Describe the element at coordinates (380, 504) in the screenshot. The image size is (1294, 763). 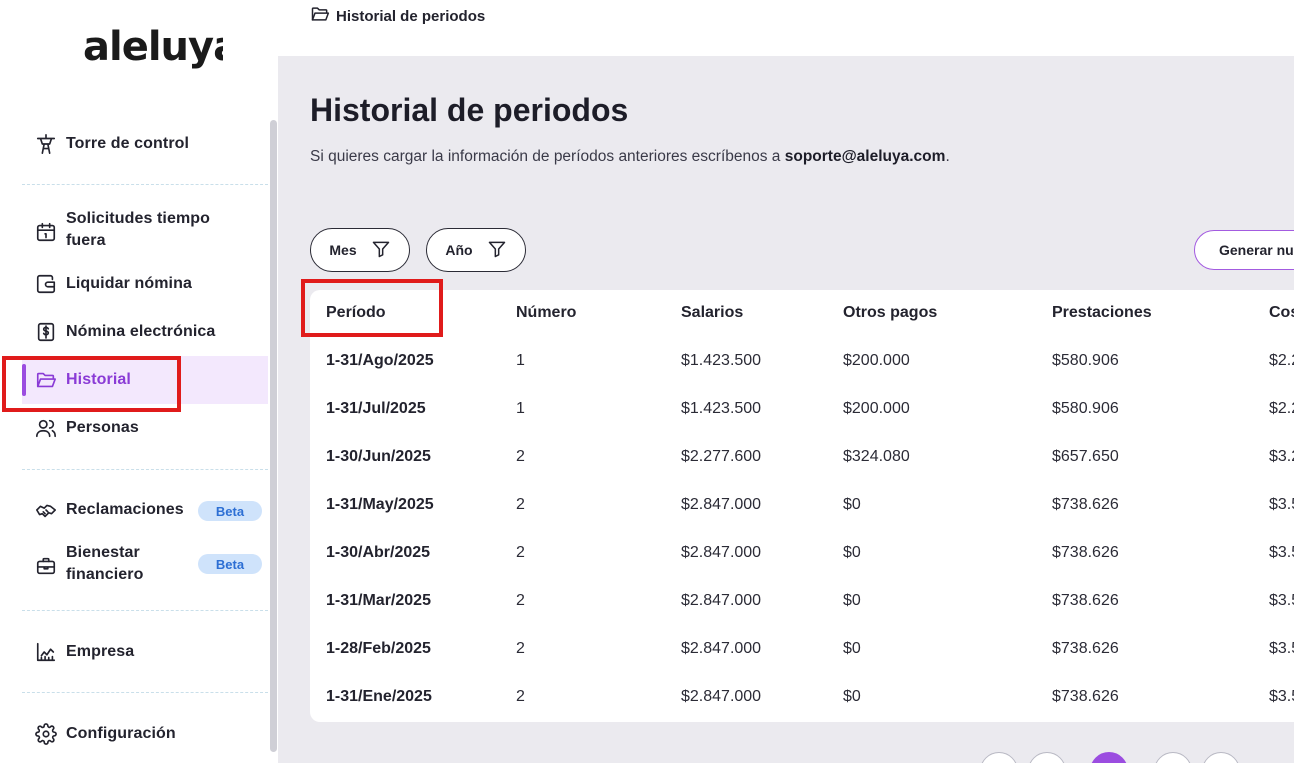
I see `table-cell: 1-31/May/2025` at that location.